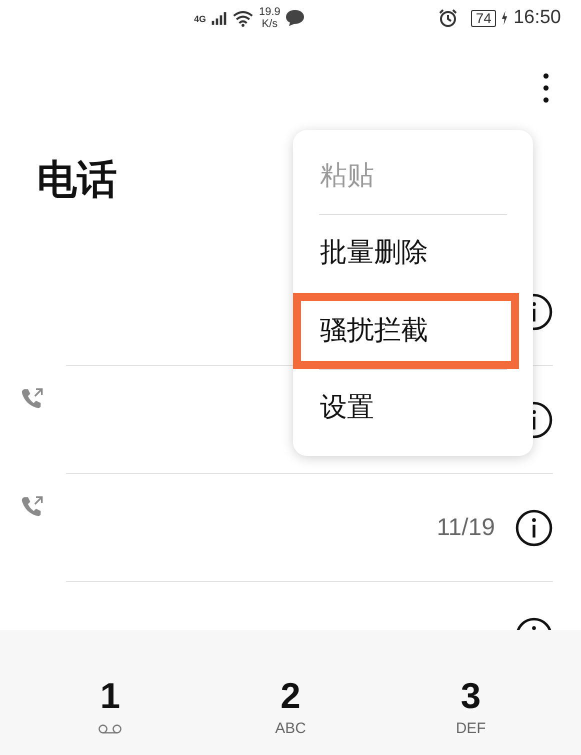 This screenshot has height=755, width=581. What do you see at coordinates (290, 683) in the screenshot?
I see `keypad-key: 2 ABC` at bounding box center [290, 683].